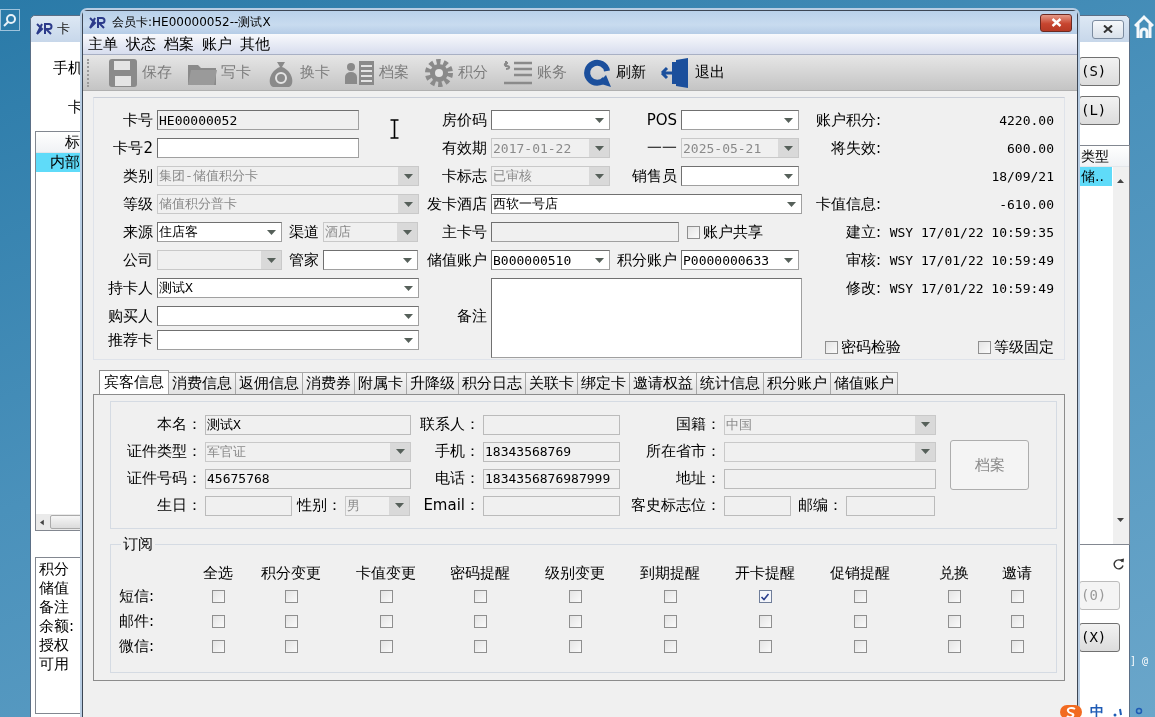 The image size is (1155, 717). Describe the element at coordinates (1099, 71) in the screenshot. I see `button: (S)` at that location.